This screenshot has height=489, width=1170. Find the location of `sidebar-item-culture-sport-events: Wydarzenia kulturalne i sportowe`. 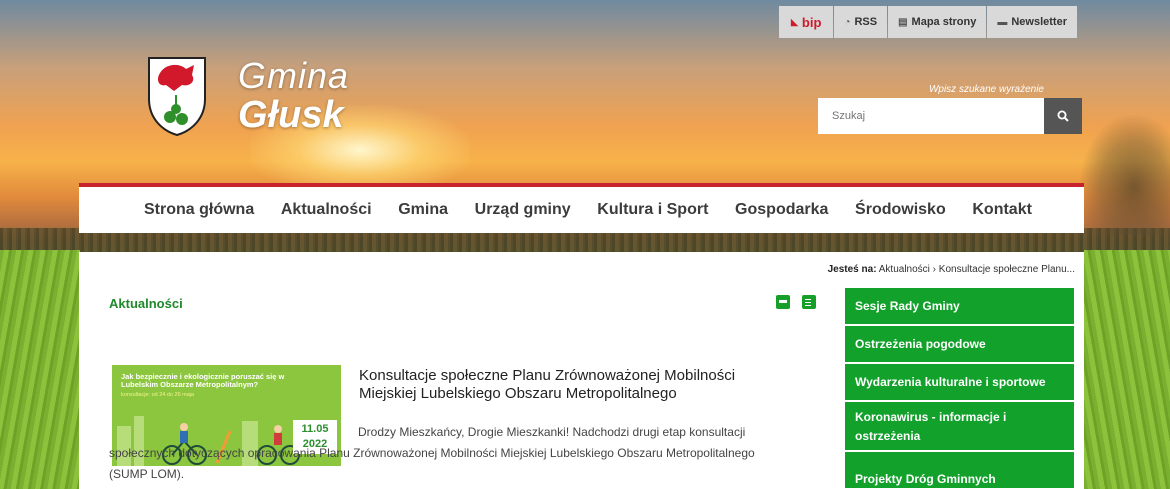

sidebar-item-culture-sport-events: Wydarzenia kulturalne i sportowe is located at coordinates (959, 382).